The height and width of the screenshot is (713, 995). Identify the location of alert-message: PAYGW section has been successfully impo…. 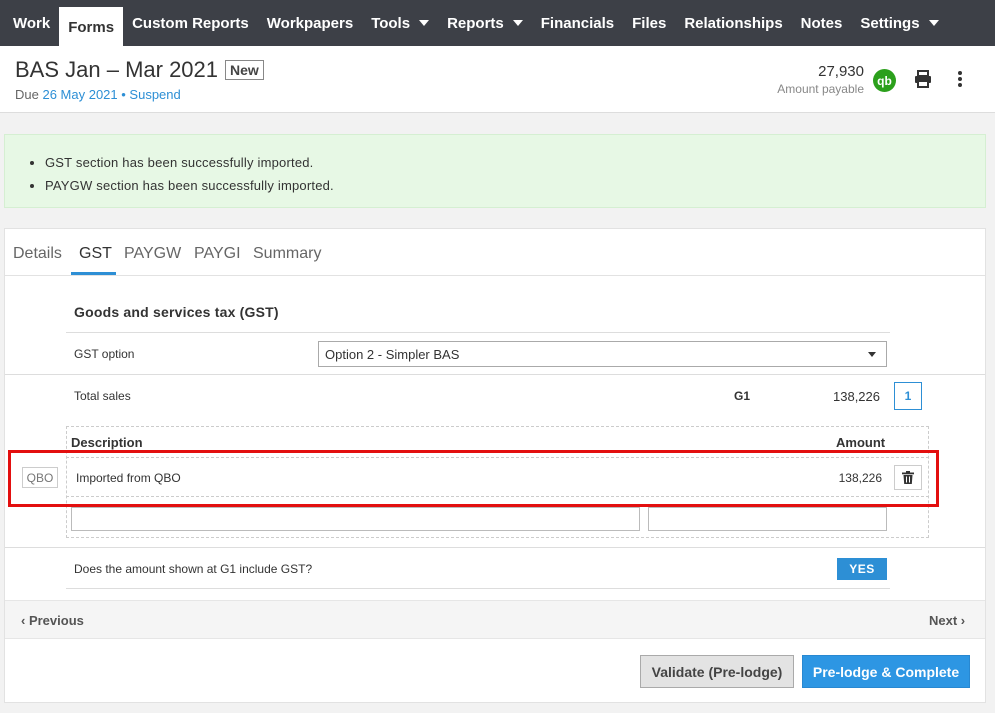
(515, 185).